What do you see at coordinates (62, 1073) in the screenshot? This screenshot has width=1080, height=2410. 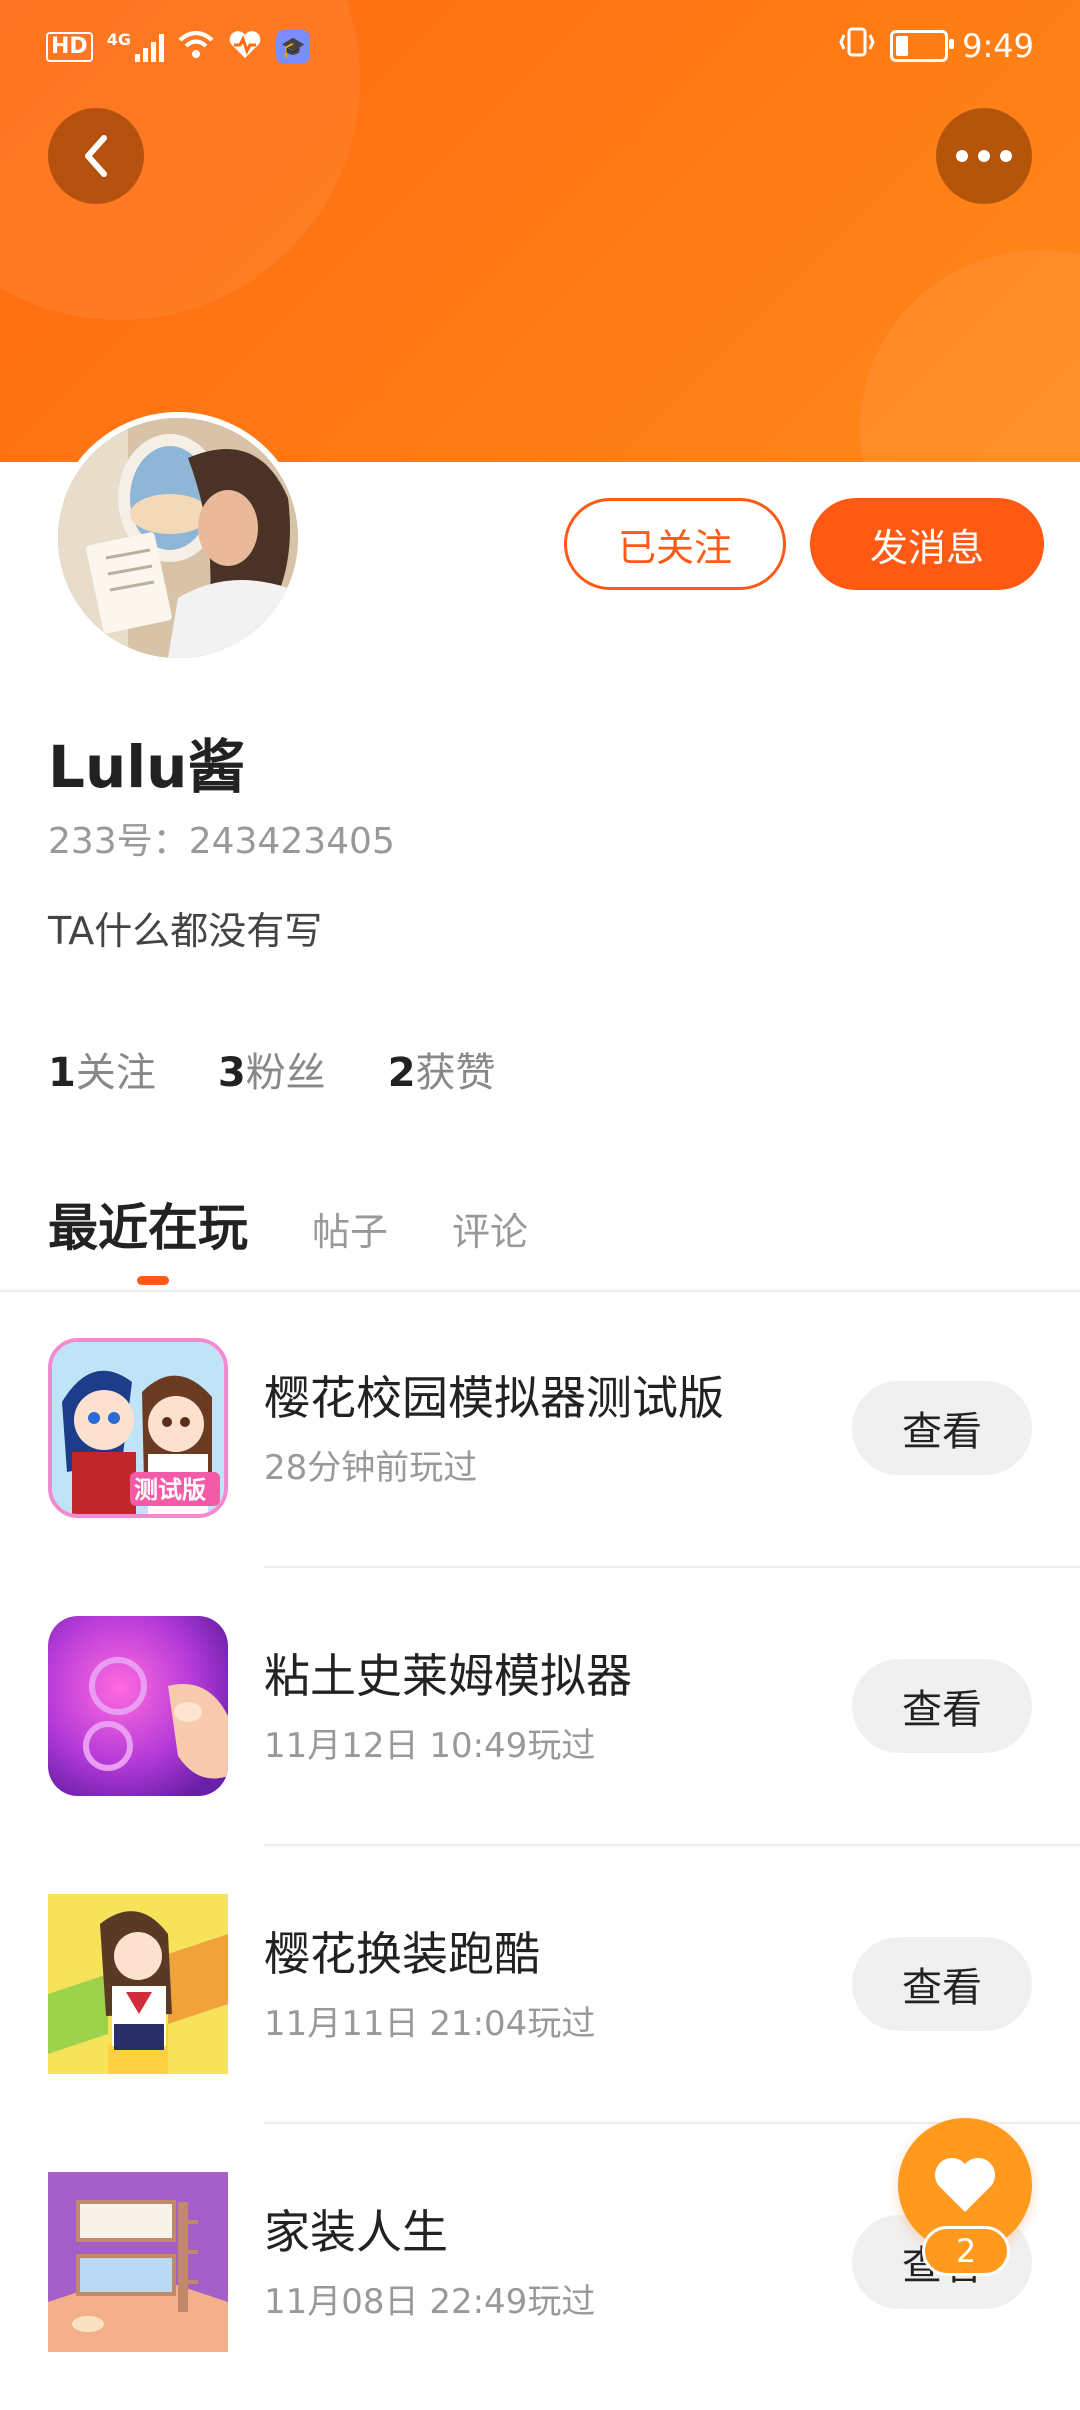 I see `stat-count: 1` at bounding box center [62, 1073].